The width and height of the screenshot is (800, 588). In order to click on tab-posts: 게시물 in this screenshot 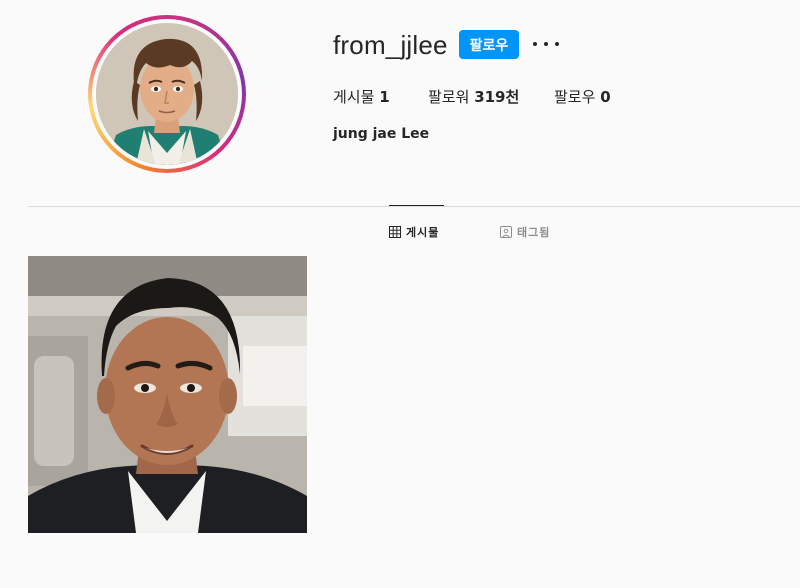, I will do `click(414, 232)`.